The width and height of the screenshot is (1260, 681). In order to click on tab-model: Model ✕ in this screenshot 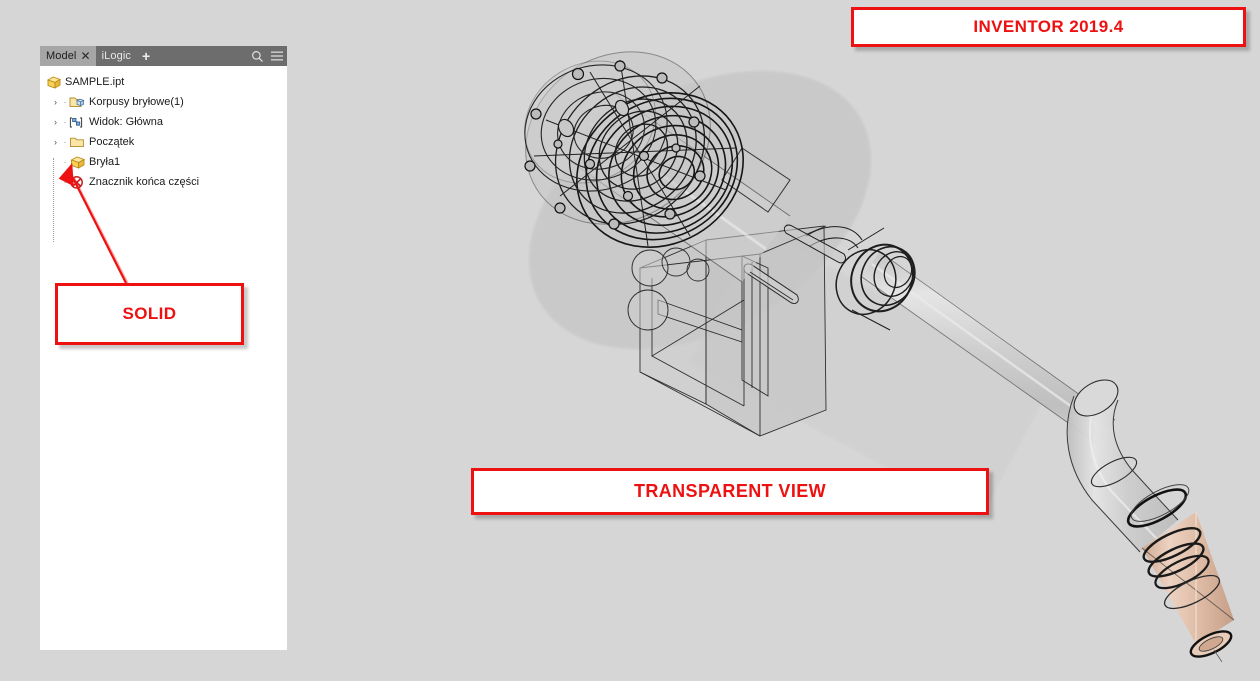, I will do `click(68, 56)`.